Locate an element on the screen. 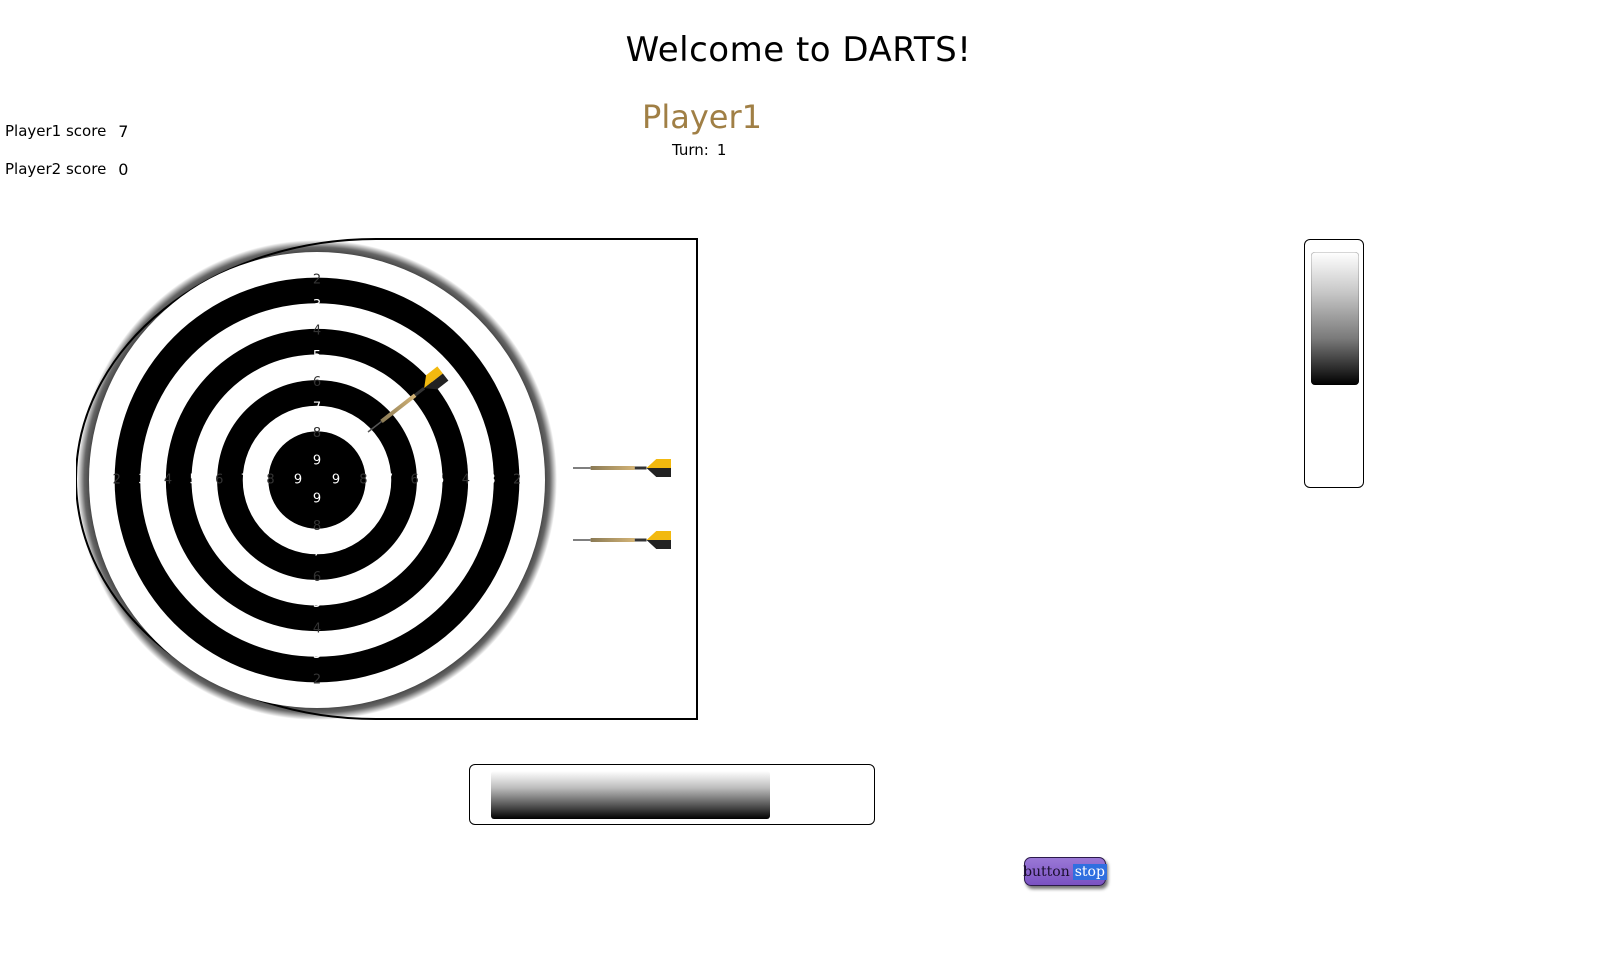 The width and height of the screenshot is (1597, 969). horizontal-power-meter is located at coordinates (672, 794).